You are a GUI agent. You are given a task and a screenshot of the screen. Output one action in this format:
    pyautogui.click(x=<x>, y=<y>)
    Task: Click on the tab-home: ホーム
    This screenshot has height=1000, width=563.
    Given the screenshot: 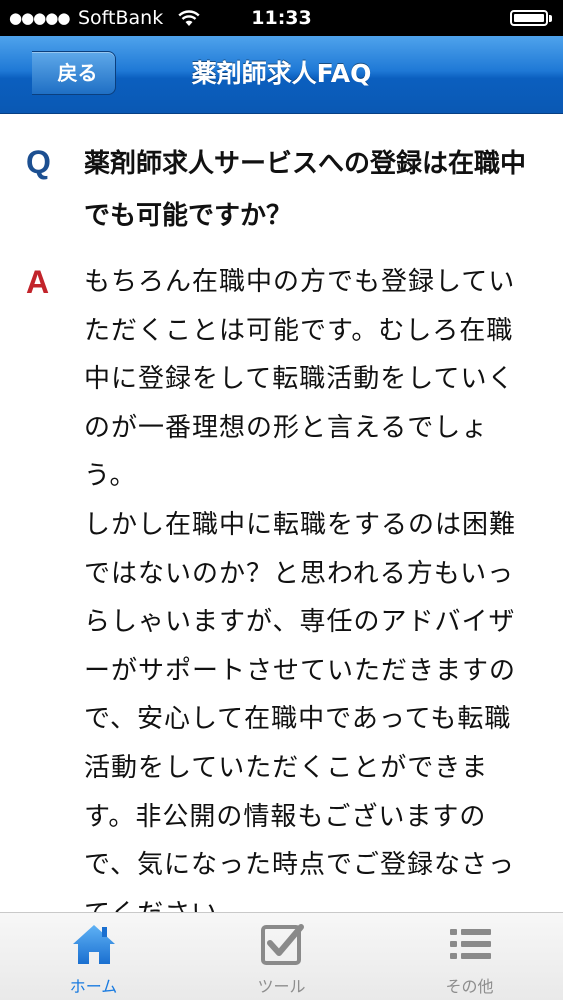 What is the action you would take?
    pyautogui.click(x=93, y=956)
    